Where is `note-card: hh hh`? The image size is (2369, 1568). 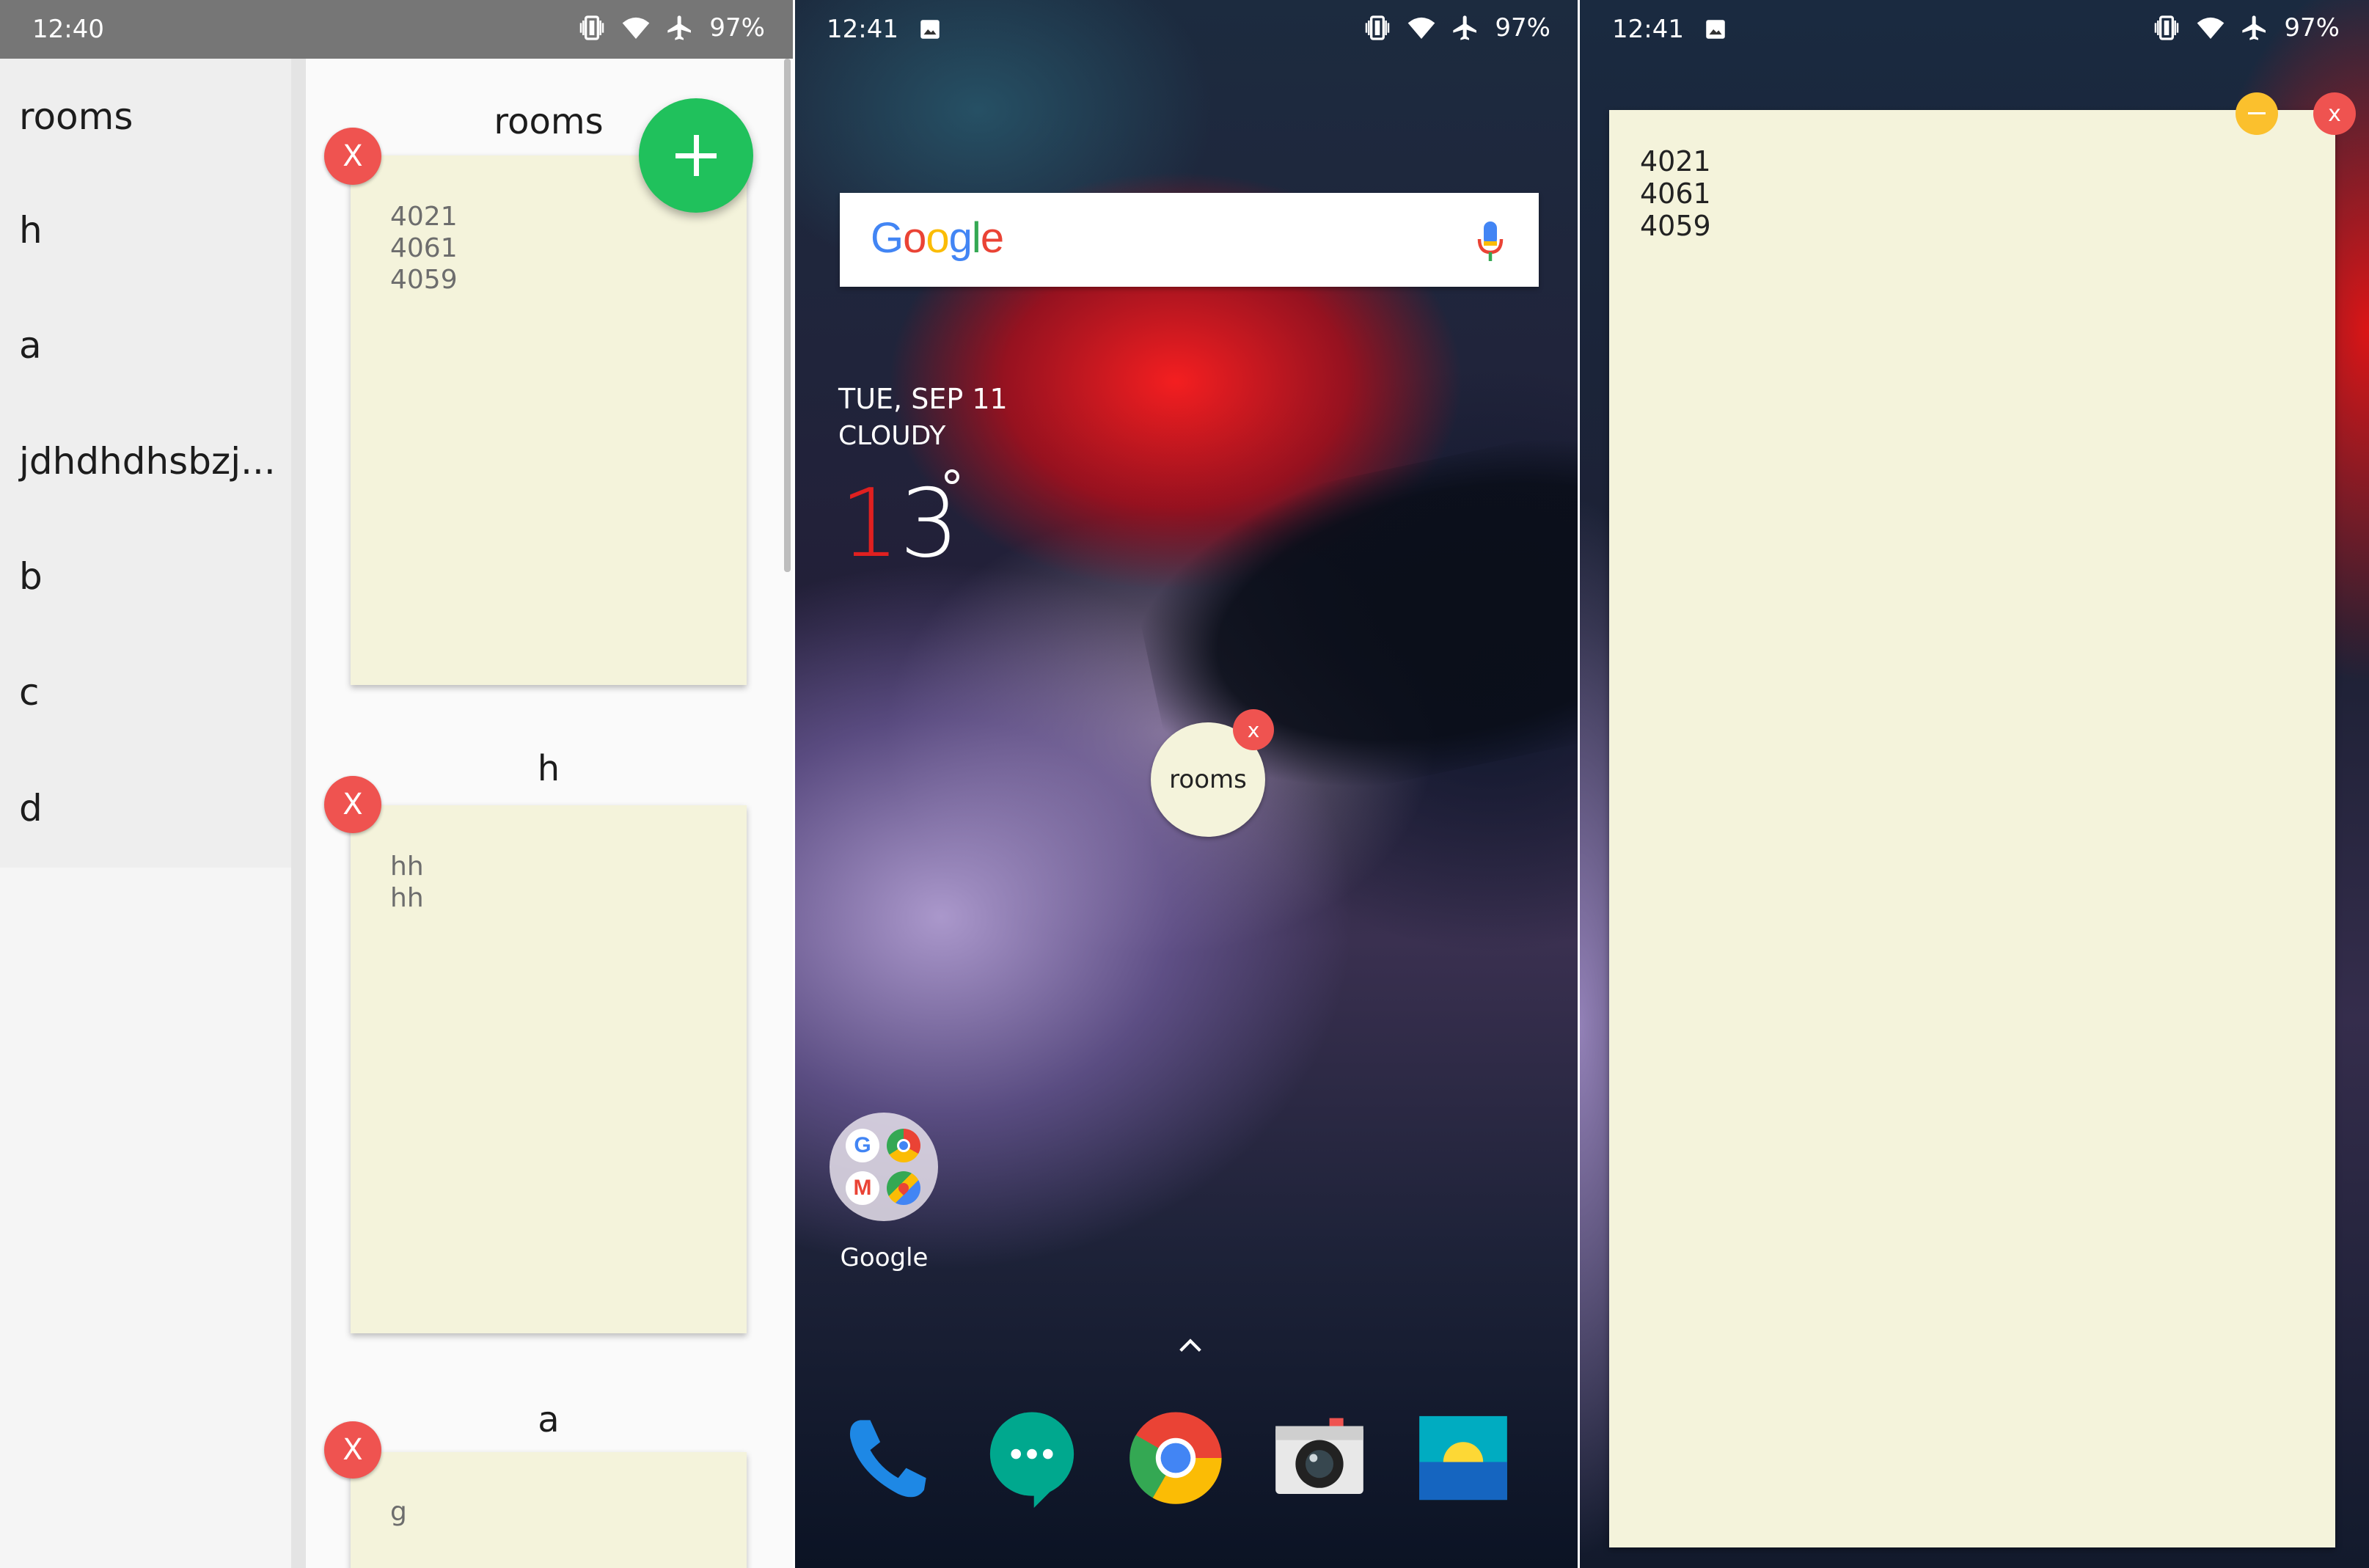 note-card: hh hh is located at coordinates (549, 1069).